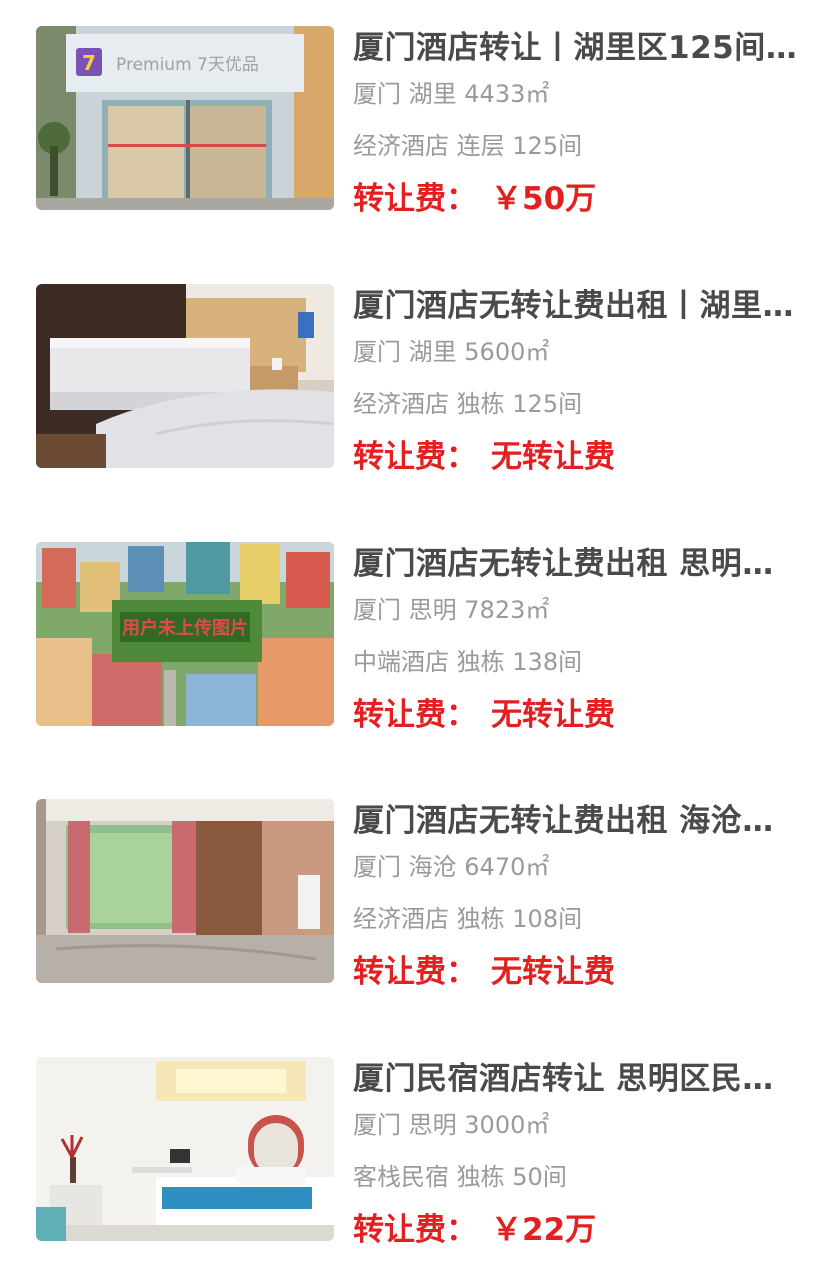 Image resolution: width=828 pixels, height=1267 pixels. I want to click on listing-rooms: 138间, so click(547, 662).